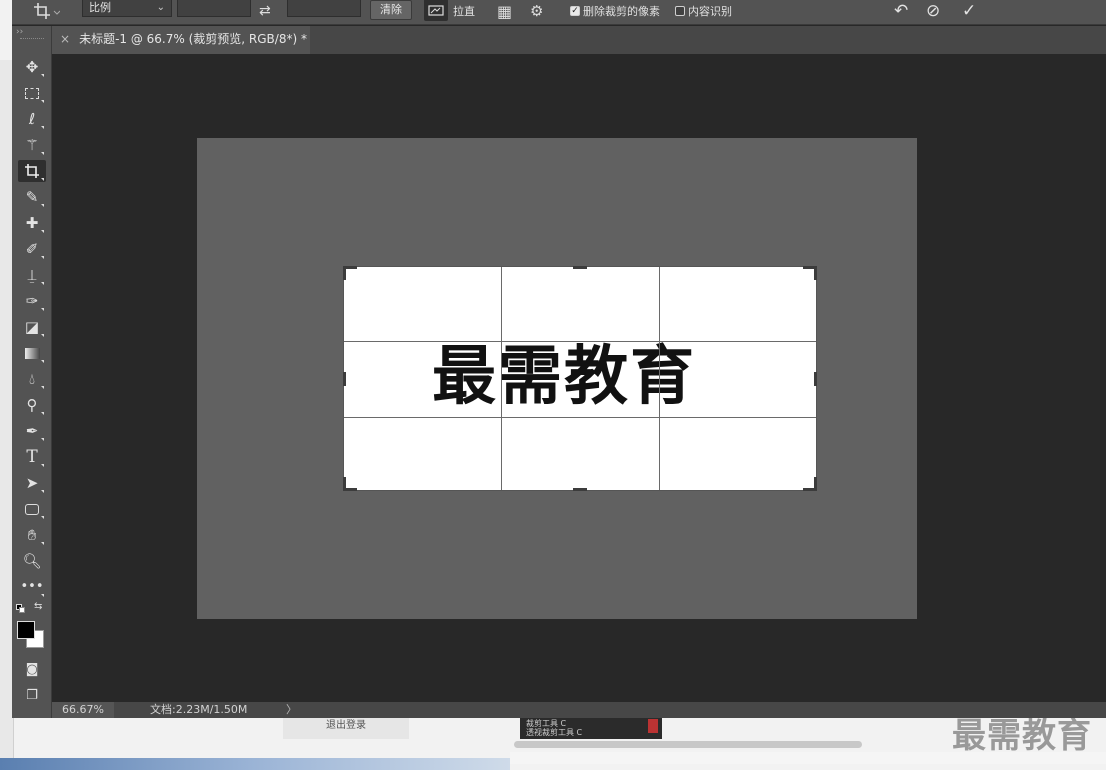 This screenshot has height=770, width=1106. I want to click on crop-grid-line-h2, so click(580, 417).